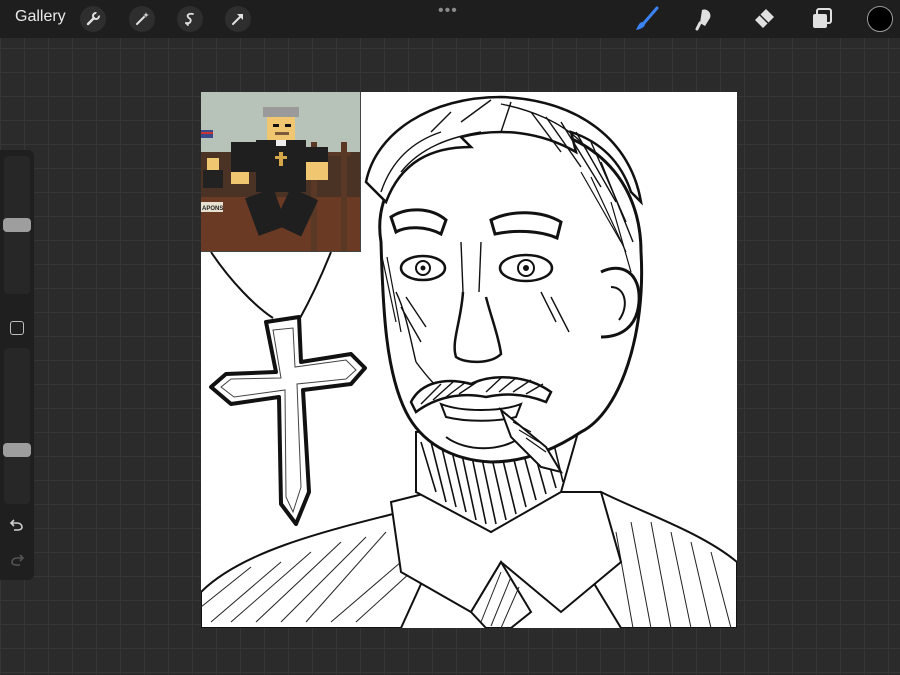 The width and height of the screenshot is (900, 675). I want to click on wrench-icon, so click(93, 18).